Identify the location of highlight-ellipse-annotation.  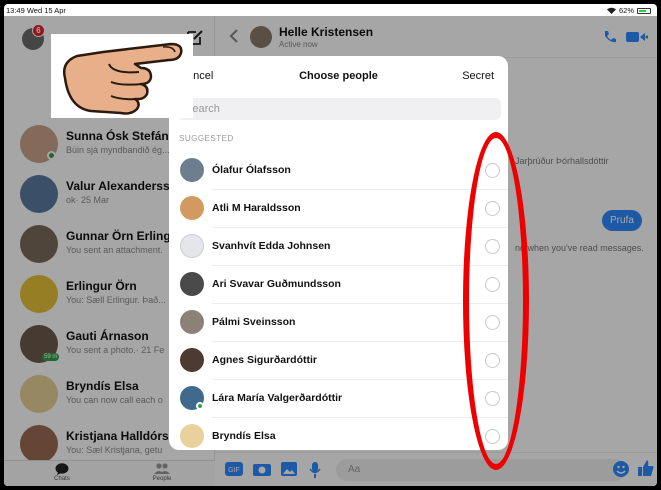
(496, 301).